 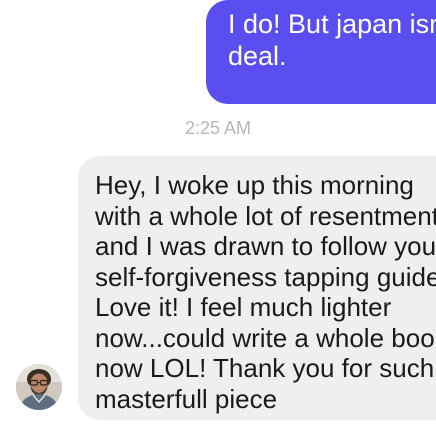 What do you see at coordinates (265, 215) in the screenshot?
I see `incoming-message-line: with a whole lot of resentment,` at bounding box center [265, 215].